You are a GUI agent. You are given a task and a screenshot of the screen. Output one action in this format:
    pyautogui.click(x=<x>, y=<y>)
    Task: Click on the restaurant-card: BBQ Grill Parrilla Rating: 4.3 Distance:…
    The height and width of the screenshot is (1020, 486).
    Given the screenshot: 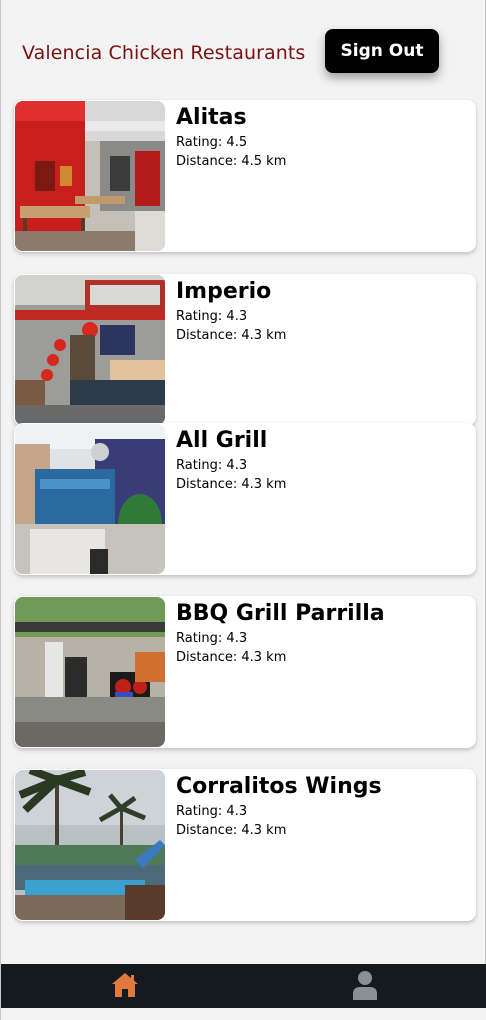 What is the action you would take?
    pyautogui.click(x=245, y=672)
    